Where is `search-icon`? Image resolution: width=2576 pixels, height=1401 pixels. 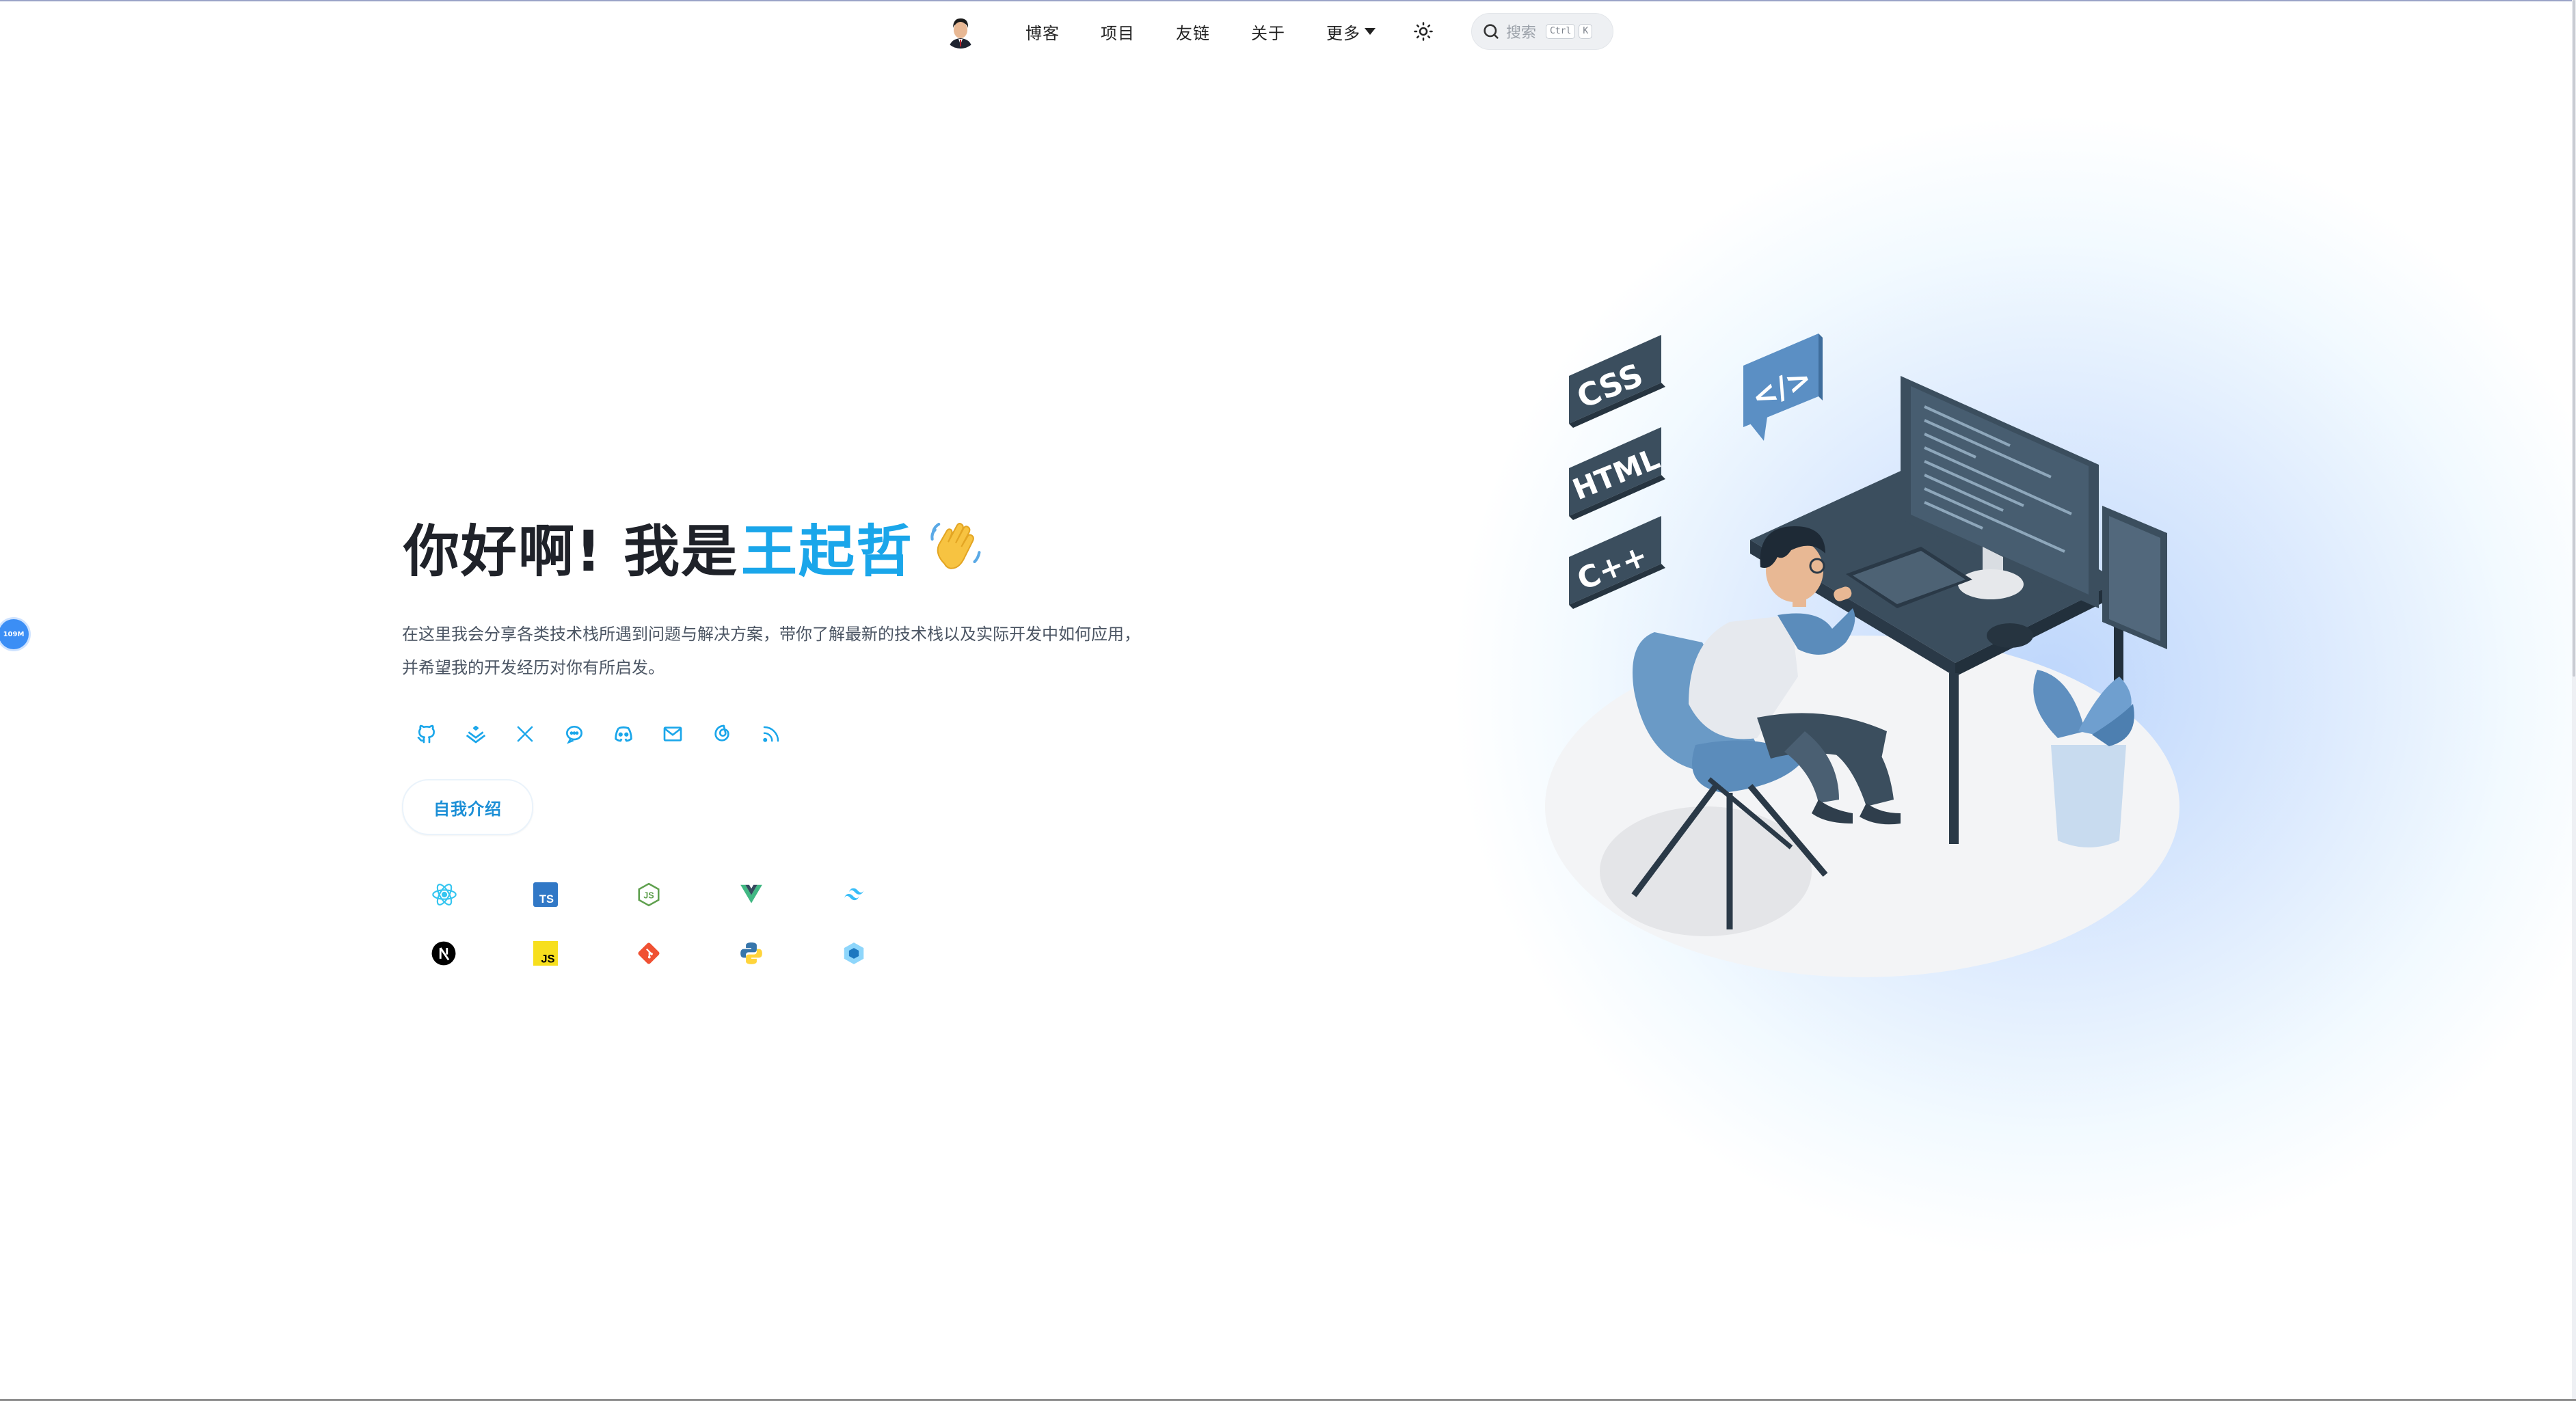
search-icon is located at coordinates (1491, 32).